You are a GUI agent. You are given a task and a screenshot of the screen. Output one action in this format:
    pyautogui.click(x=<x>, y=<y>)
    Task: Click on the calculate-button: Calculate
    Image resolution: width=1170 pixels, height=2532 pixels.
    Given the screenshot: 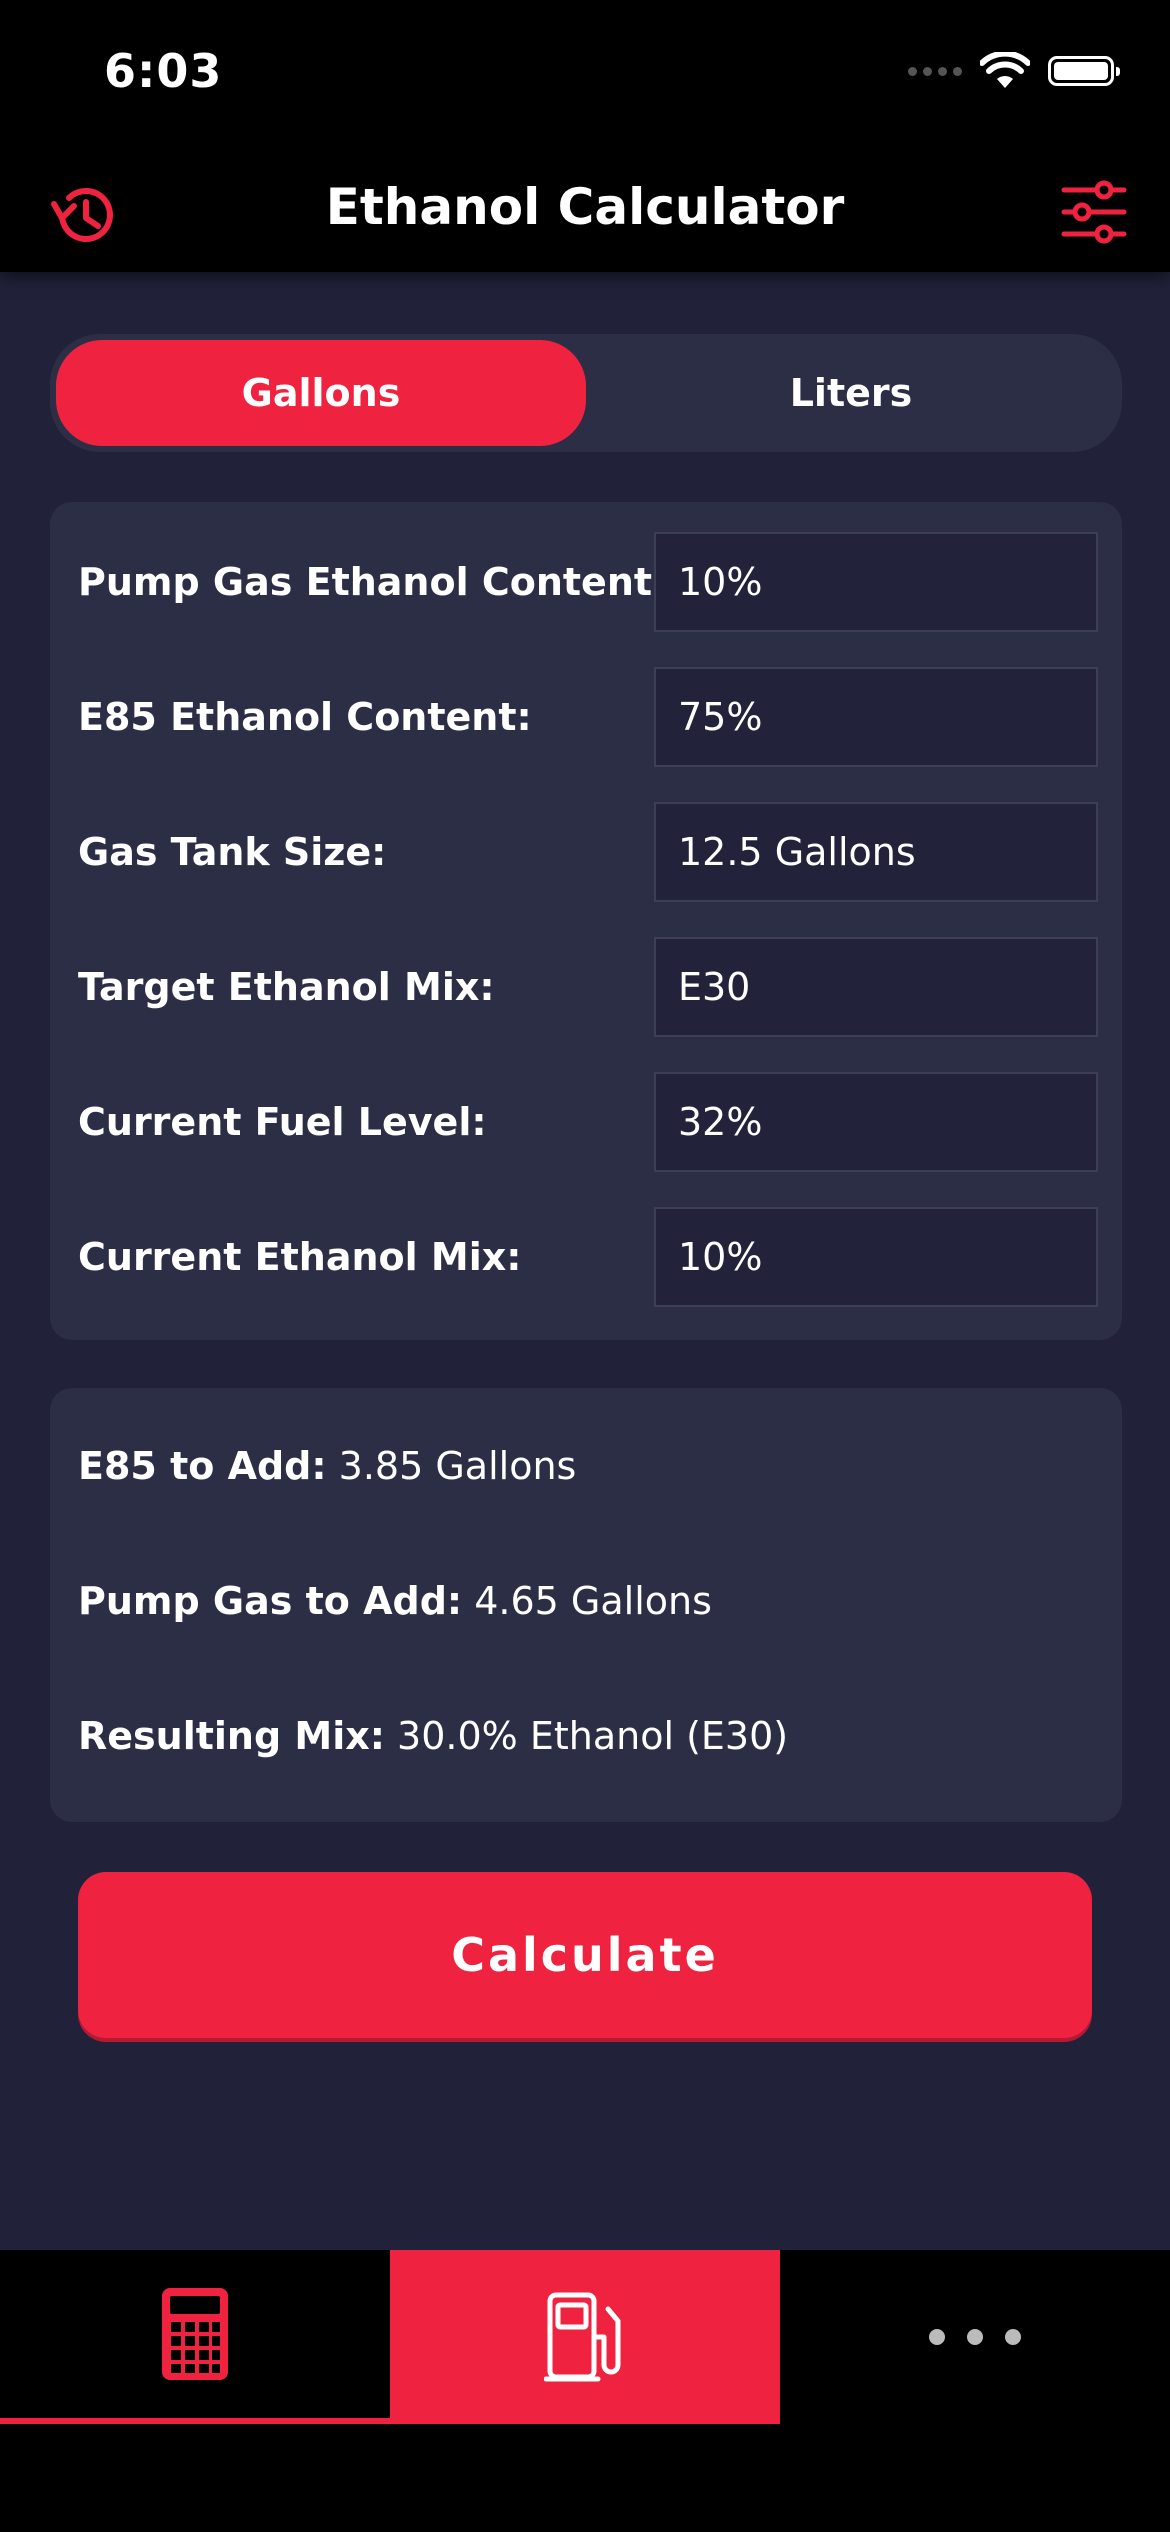 What is the action you would take?
    pyautogui.click(x=585, y=1955)
    